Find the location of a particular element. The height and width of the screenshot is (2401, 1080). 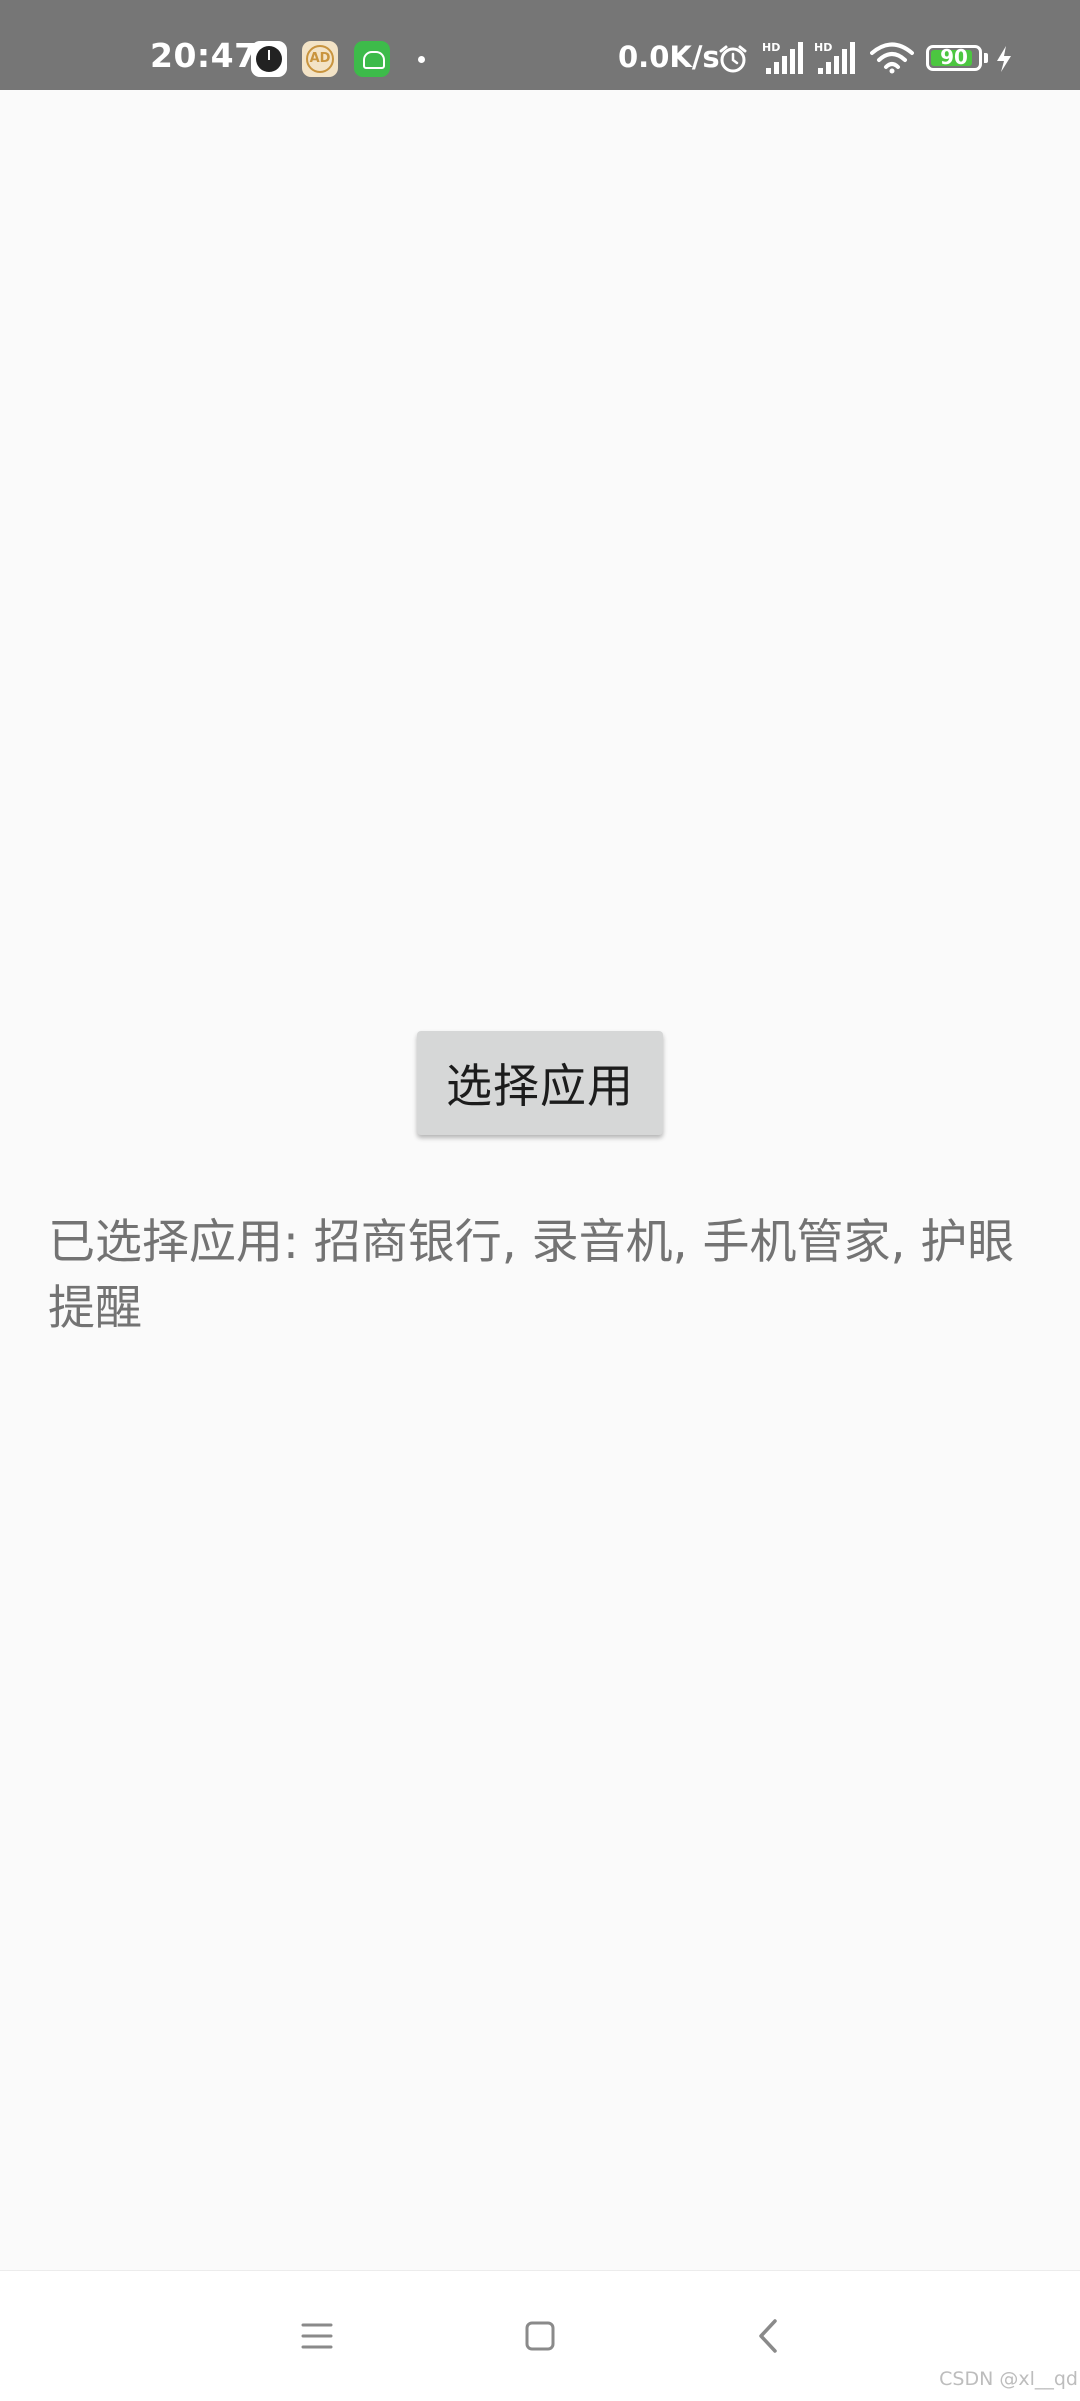

clock-app-icon is located at coordinates (269, 59).